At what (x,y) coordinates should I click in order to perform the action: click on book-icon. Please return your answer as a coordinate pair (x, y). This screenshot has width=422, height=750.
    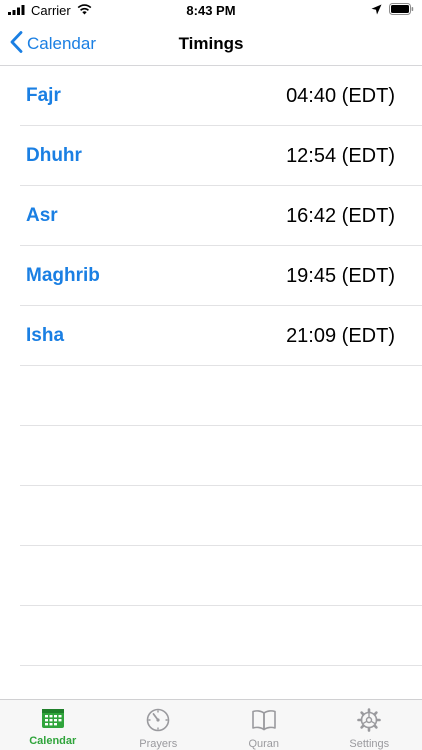
    Looking at the image, I should click on (264, 721).